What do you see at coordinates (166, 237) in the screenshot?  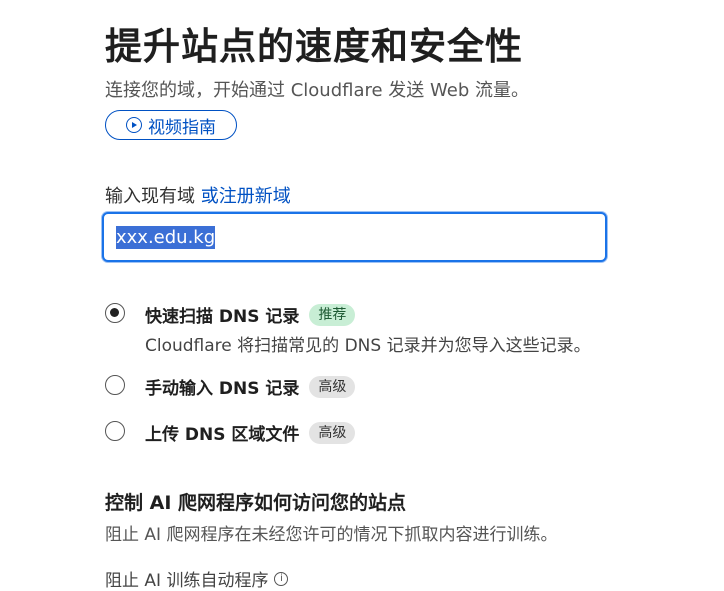 I see `domain-input-value: xxx.edu.kg` at bounding box center [166, 237].